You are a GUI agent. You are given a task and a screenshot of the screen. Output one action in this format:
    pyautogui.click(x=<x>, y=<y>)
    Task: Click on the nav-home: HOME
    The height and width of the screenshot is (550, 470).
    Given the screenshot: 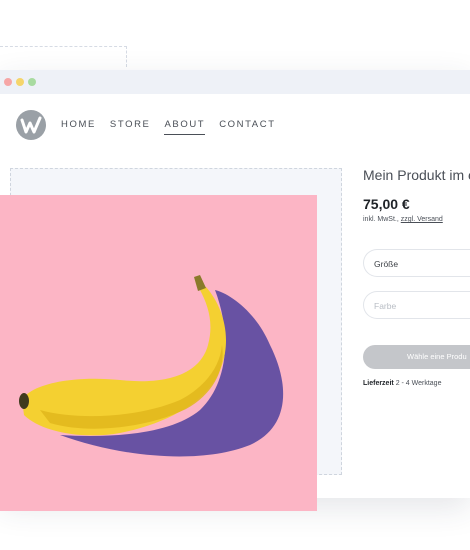 What is the action you would take?
    pyautogui.click(x=78, y=127)
    